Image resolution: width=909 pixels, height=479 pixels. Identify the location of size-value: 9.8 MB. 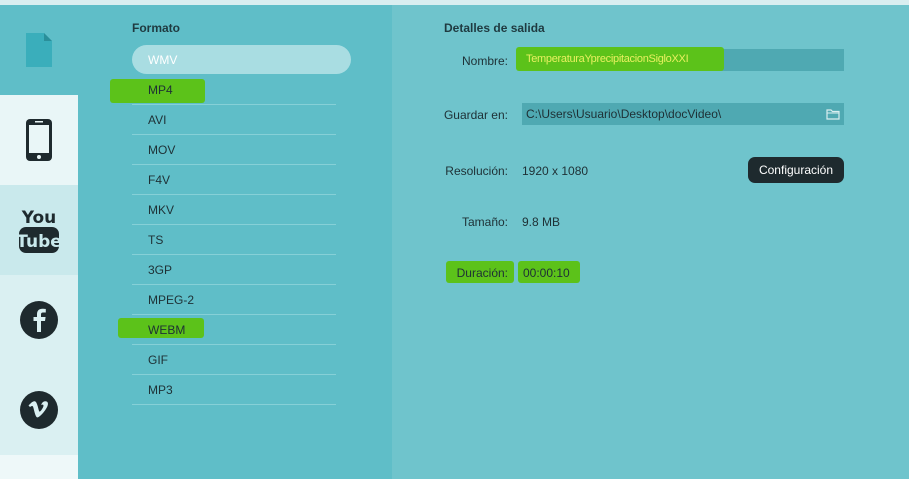
(541, 222).